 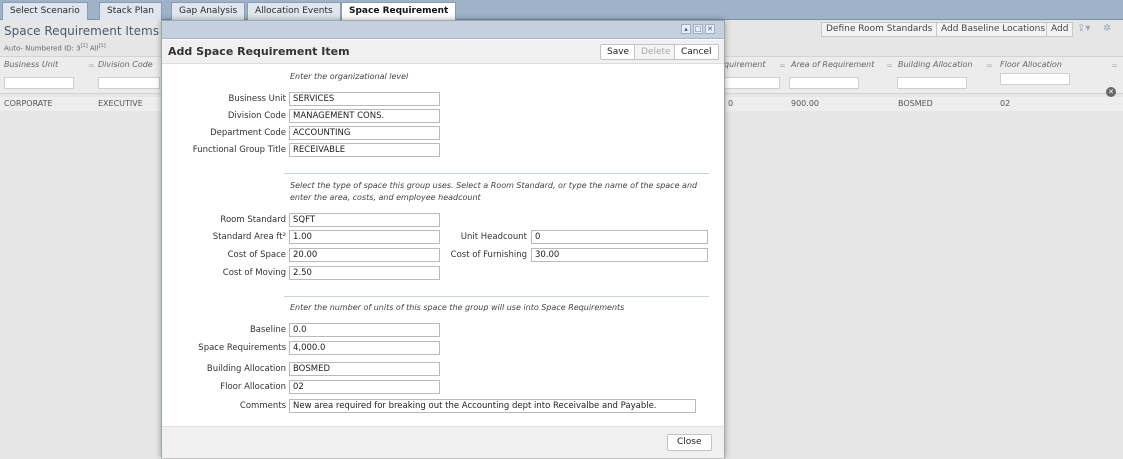 I want to click on baseline-field: 0.0, so click(x=364, y=330).